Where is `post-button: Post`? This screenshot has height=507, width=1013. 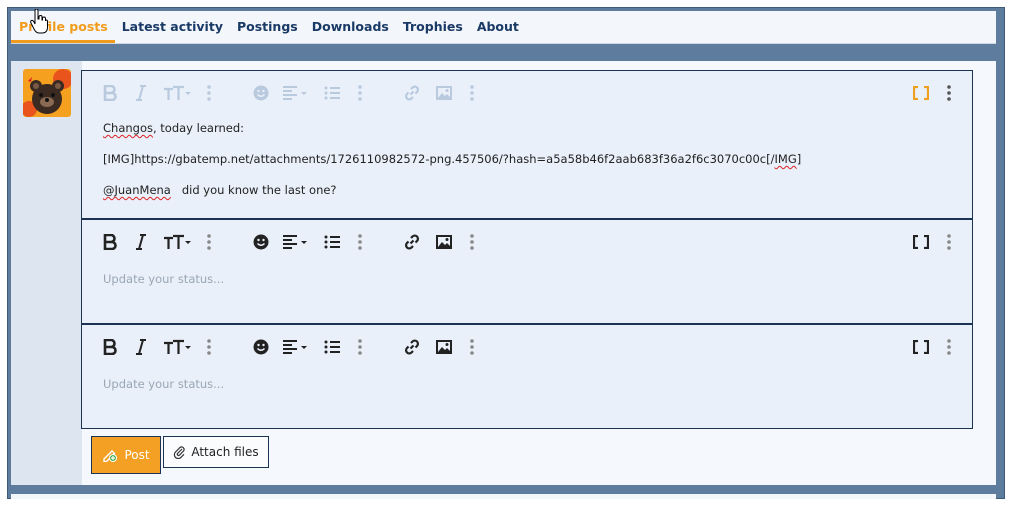 post-button: Post is located at coordinates (126, 455).